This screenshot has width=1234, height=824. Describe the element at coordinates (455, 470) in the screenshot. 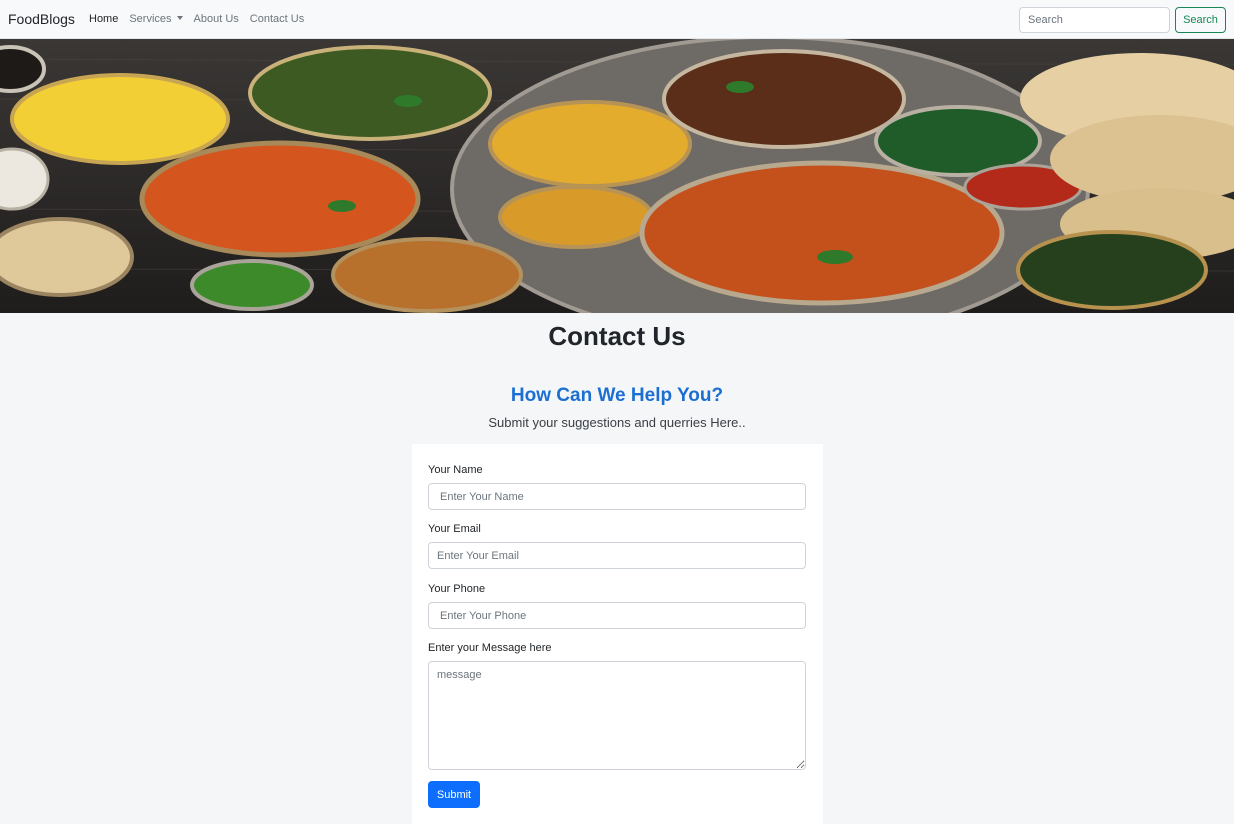

I see `name-label: Your Name` at that location.